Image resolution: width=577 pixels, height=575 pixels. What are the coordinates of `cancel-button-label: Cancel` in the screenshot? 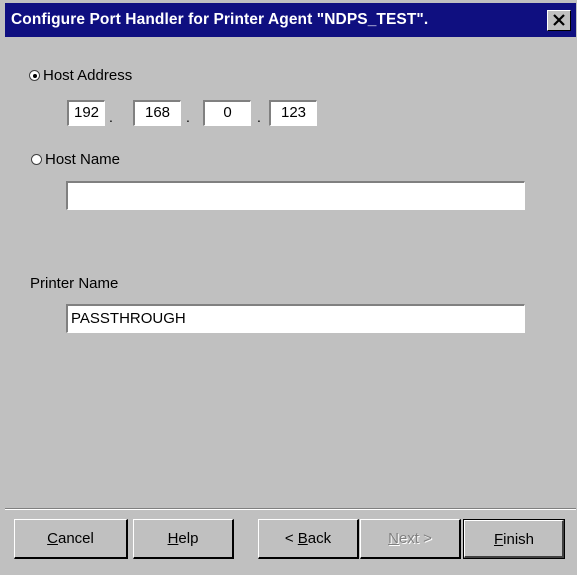 It's located at (70, 538).